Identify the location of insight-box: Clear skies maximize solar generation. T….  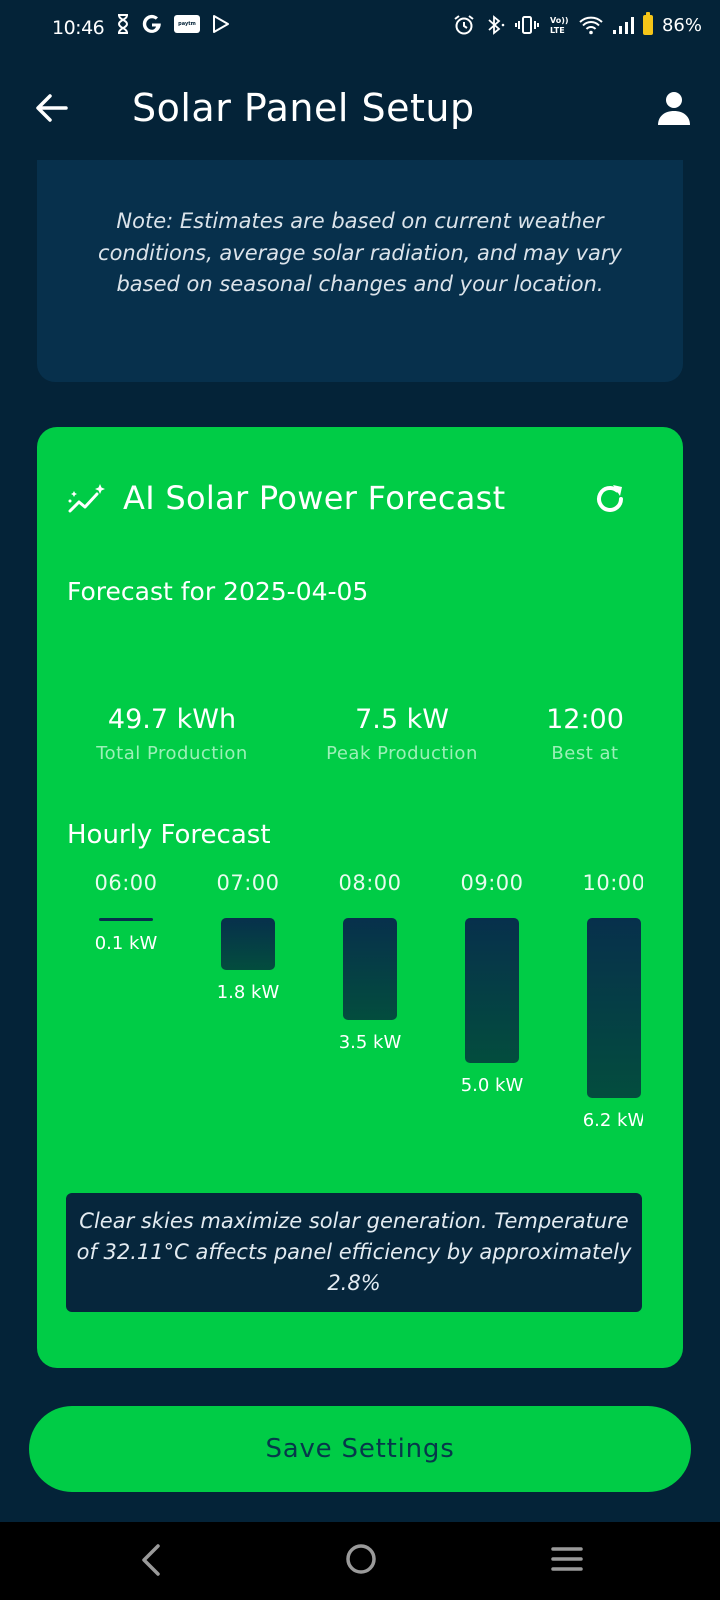
(354, 1252).